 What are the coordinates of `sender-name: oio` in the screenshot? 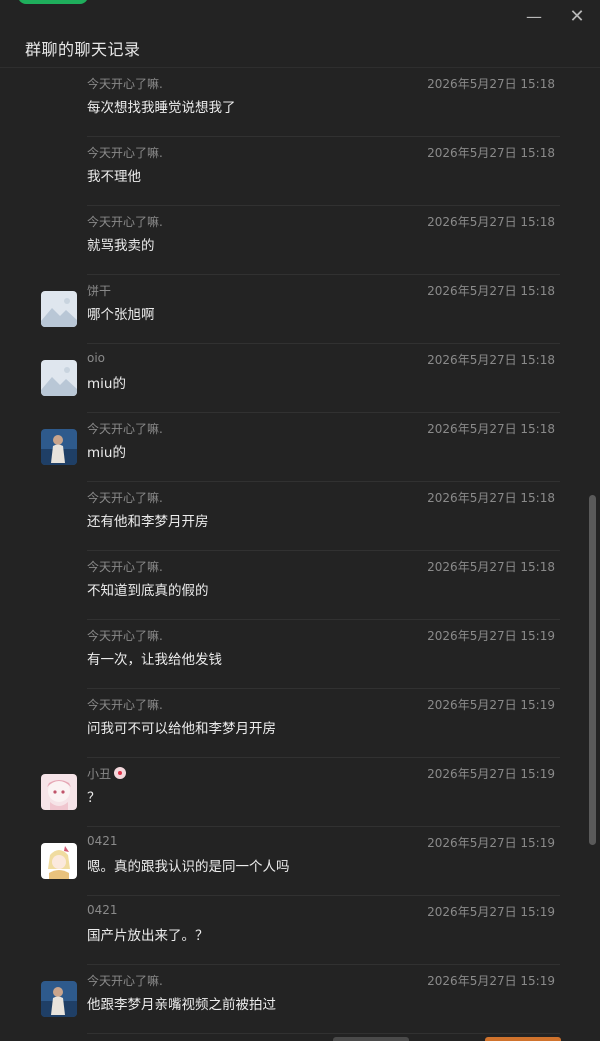 It's located at (96, 358).